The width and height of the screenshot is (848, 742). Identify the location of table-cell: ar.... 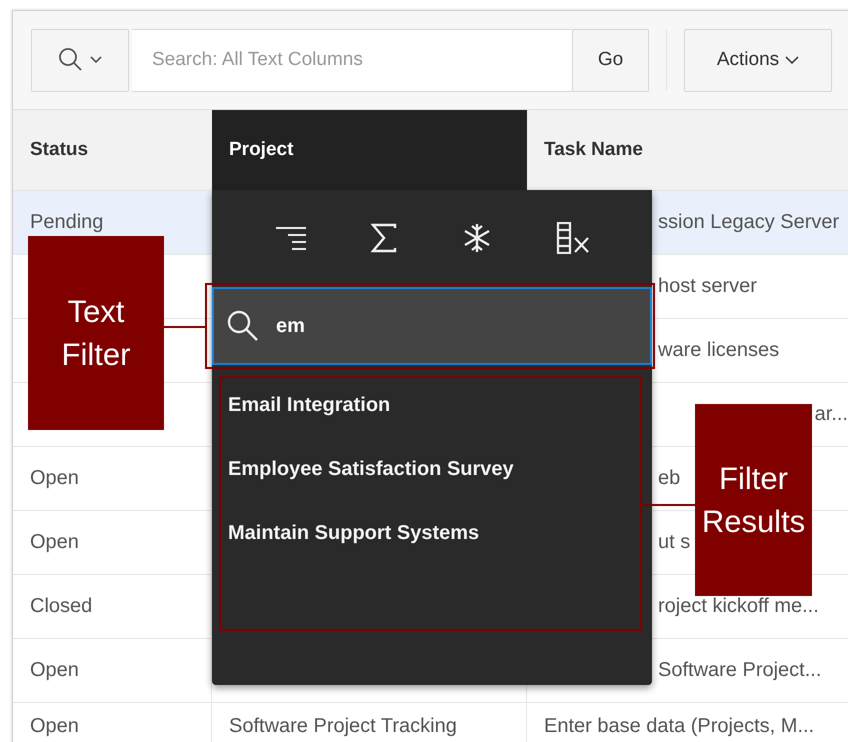
(831, 414).